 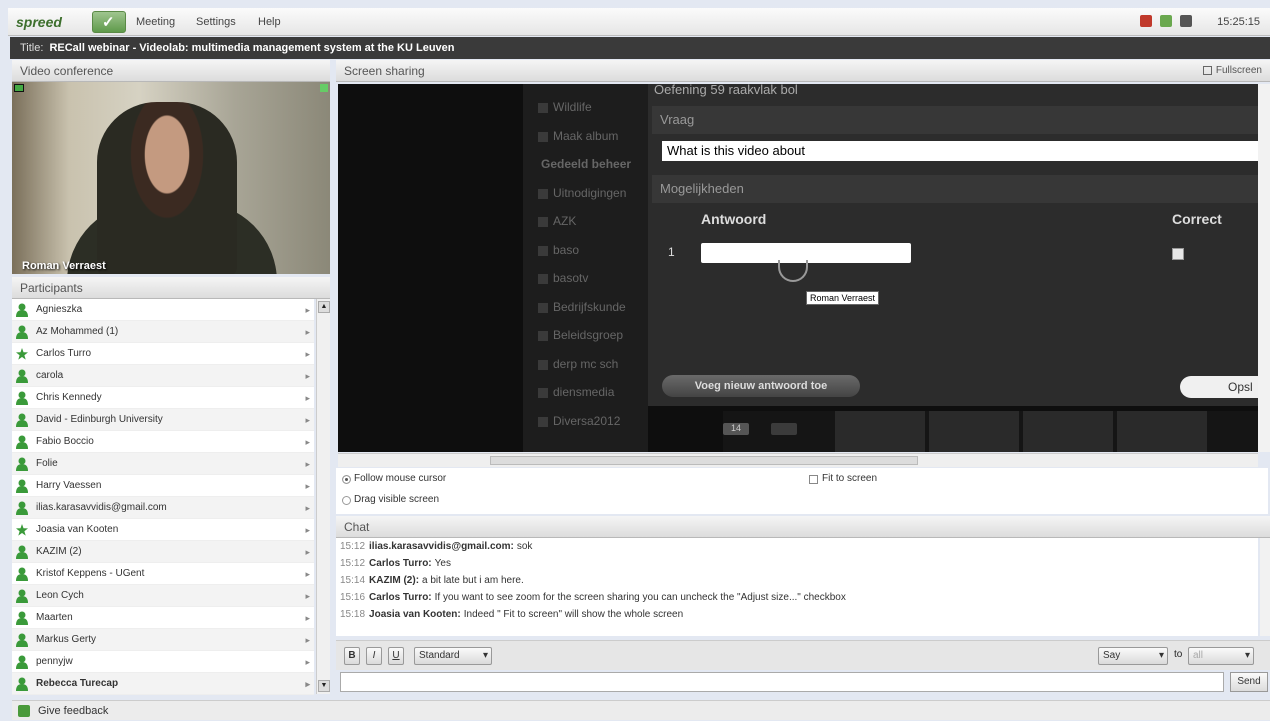 I want to click on bold-button: B, so click(x=352, y=656).